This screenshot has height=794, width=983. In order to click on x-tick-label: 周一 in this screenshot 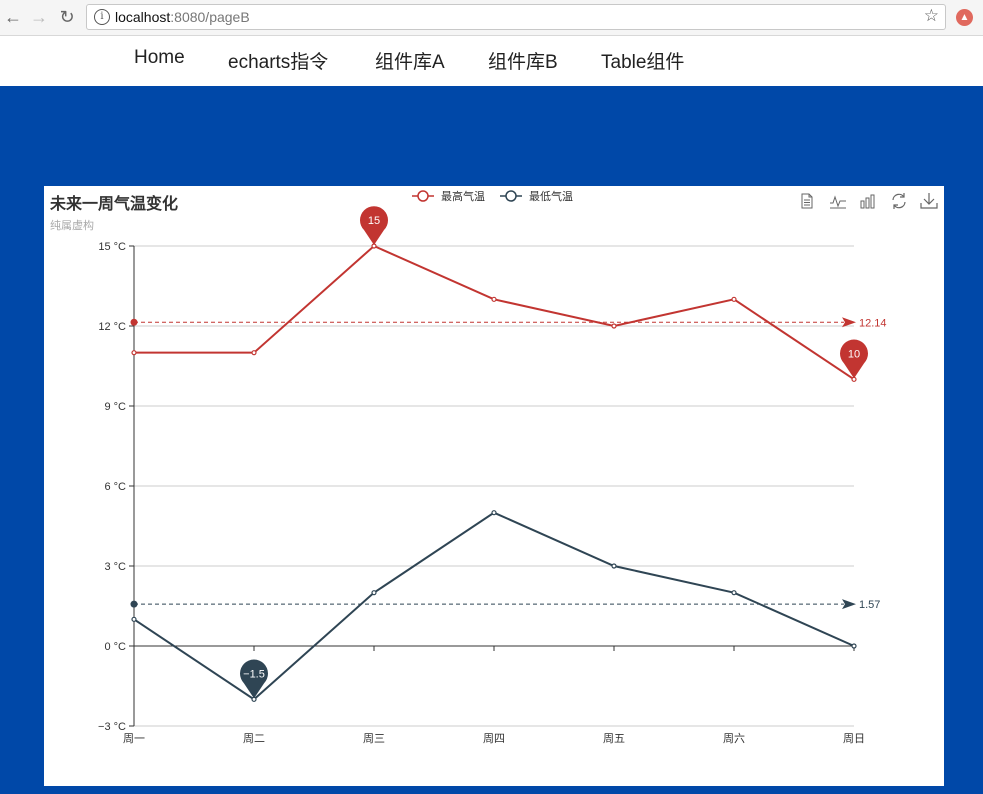, I will do `click(134, 738)`.